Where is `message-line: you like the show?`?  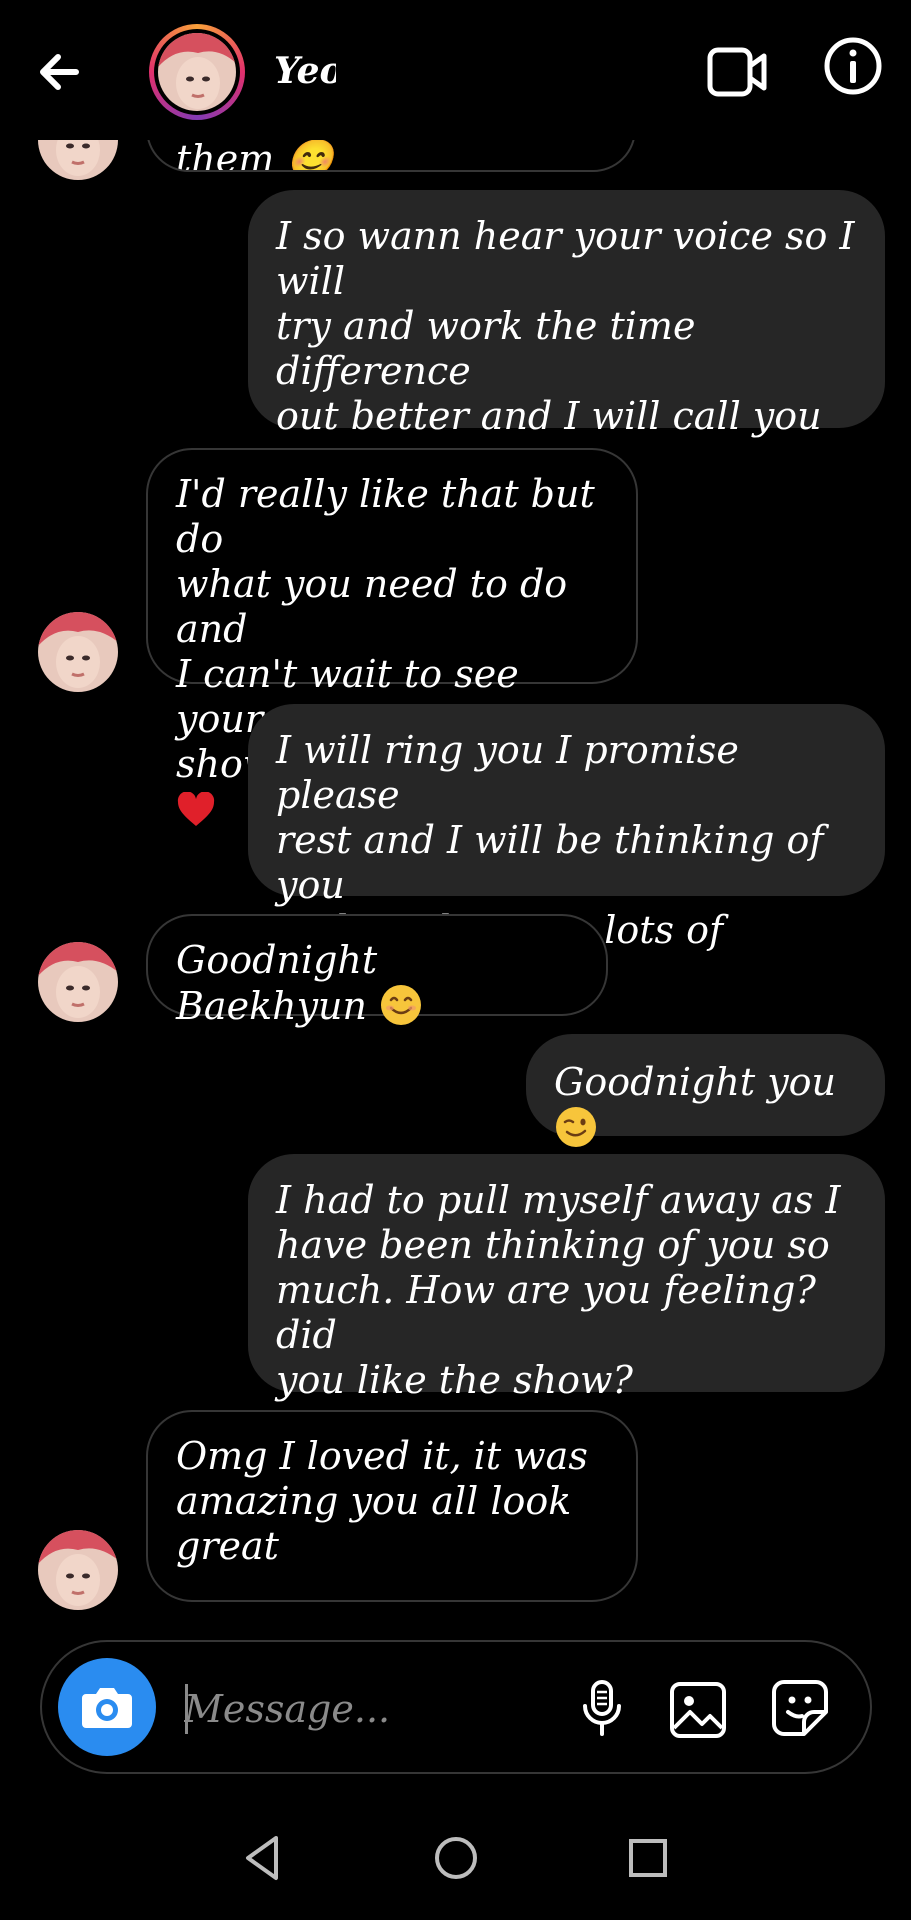
message-line: you like the show? is located at coordinates (454, 1380).